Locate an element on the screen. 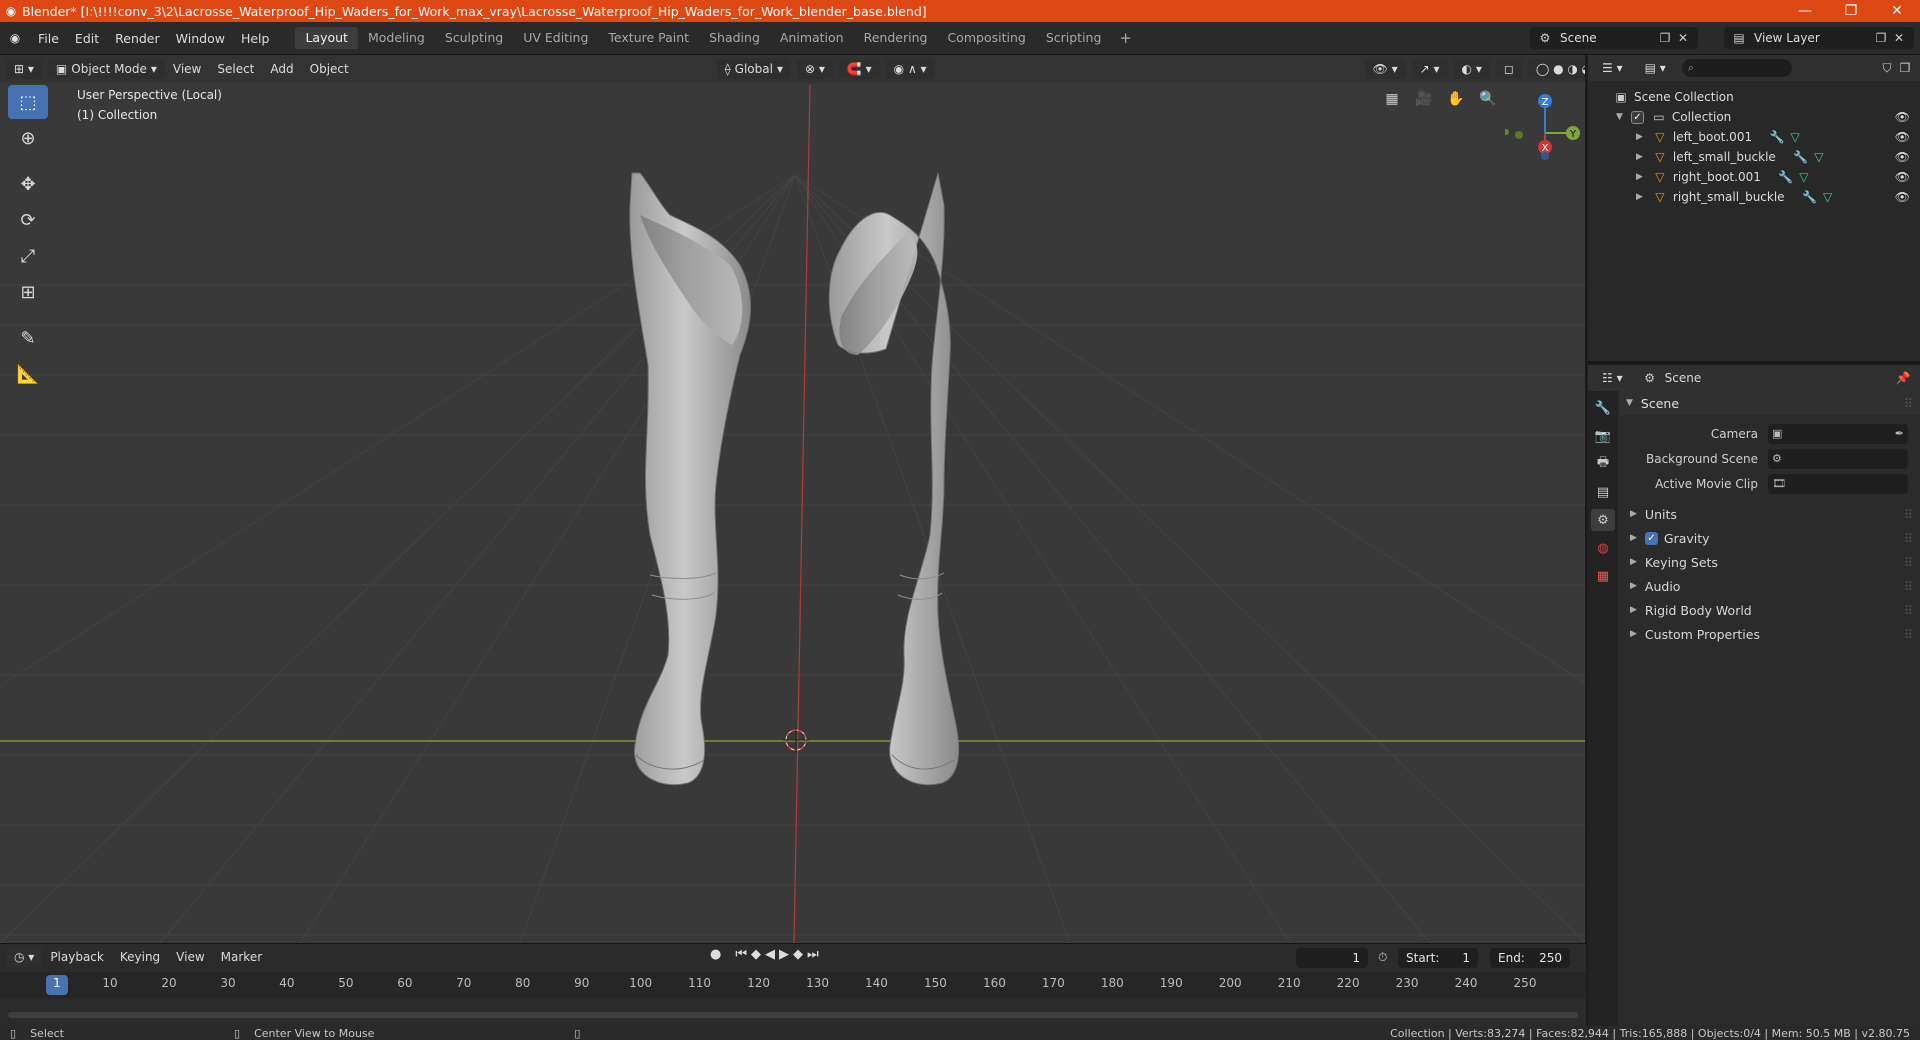 The image size is (1920, 1040). audio-panel-header: ▶ Audio ⠿ is located at coordinates (1770, 586).